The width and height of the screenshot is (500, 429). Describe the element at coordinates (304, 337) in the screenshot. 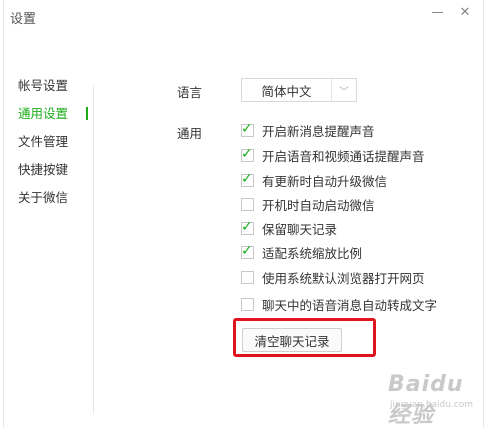

I see `highlight-annotation` at that location.